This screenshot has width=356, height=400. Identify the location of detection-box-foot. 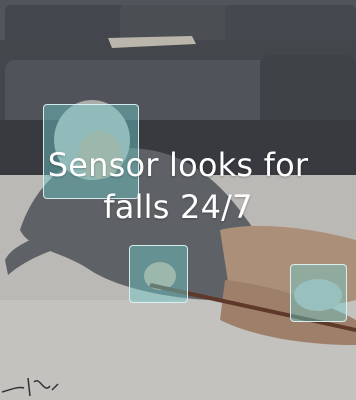
(318, 293).